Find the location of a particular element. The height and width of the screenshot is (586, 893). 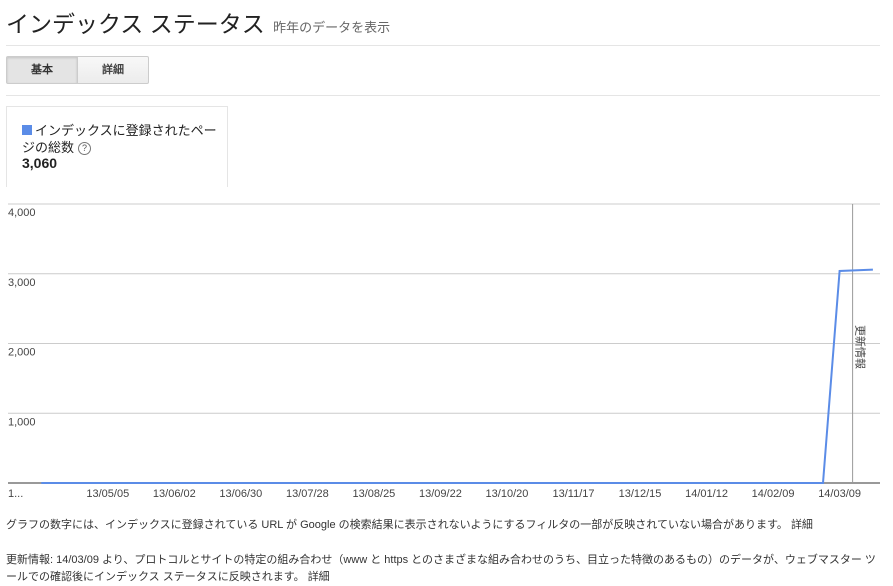

metric-label-text: インデックスに登録されたページの総数 is located at coordinates (119, 139).